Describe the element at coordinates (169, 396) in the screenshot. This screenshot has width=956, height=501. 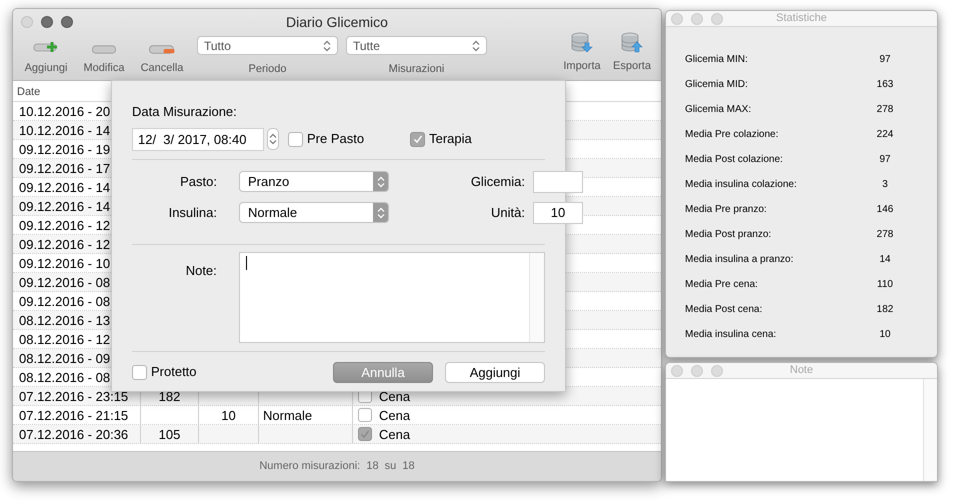
I see `table-cell: 182` at that location.